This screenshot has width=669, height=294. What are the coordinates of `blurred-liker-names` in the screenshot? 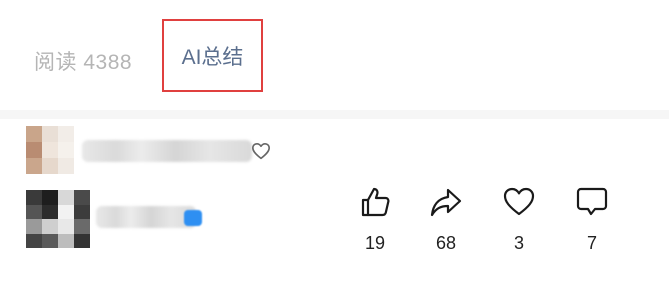 It's located at (167, 151).